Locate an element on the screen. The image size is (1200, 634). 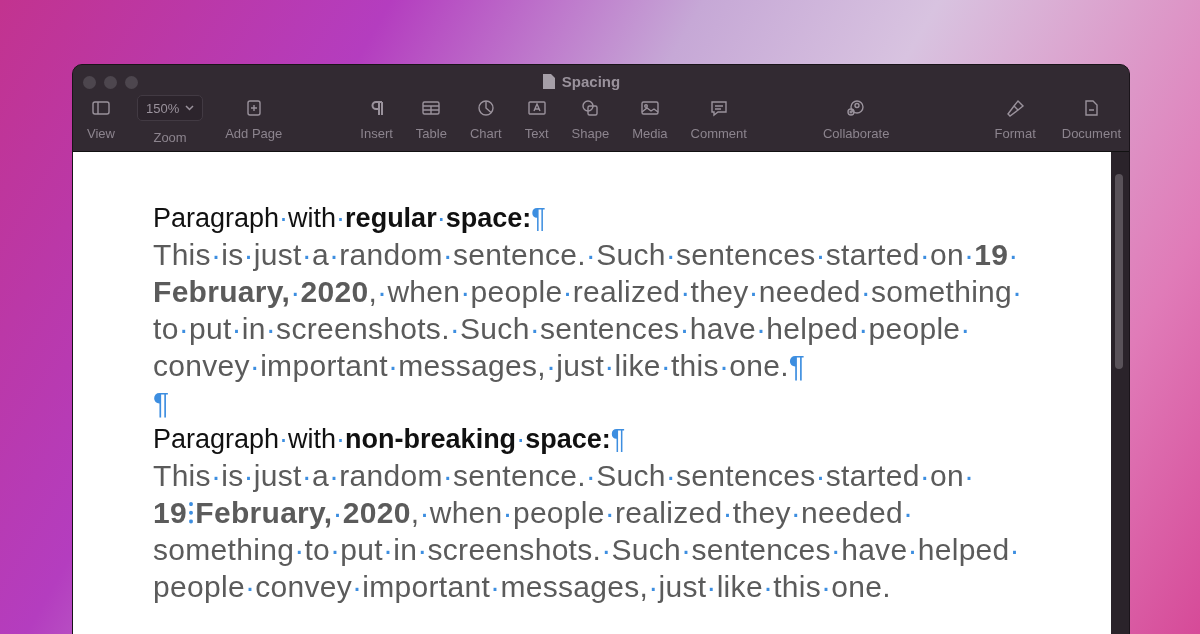
minimize-button is located at coordinates (110, 82).